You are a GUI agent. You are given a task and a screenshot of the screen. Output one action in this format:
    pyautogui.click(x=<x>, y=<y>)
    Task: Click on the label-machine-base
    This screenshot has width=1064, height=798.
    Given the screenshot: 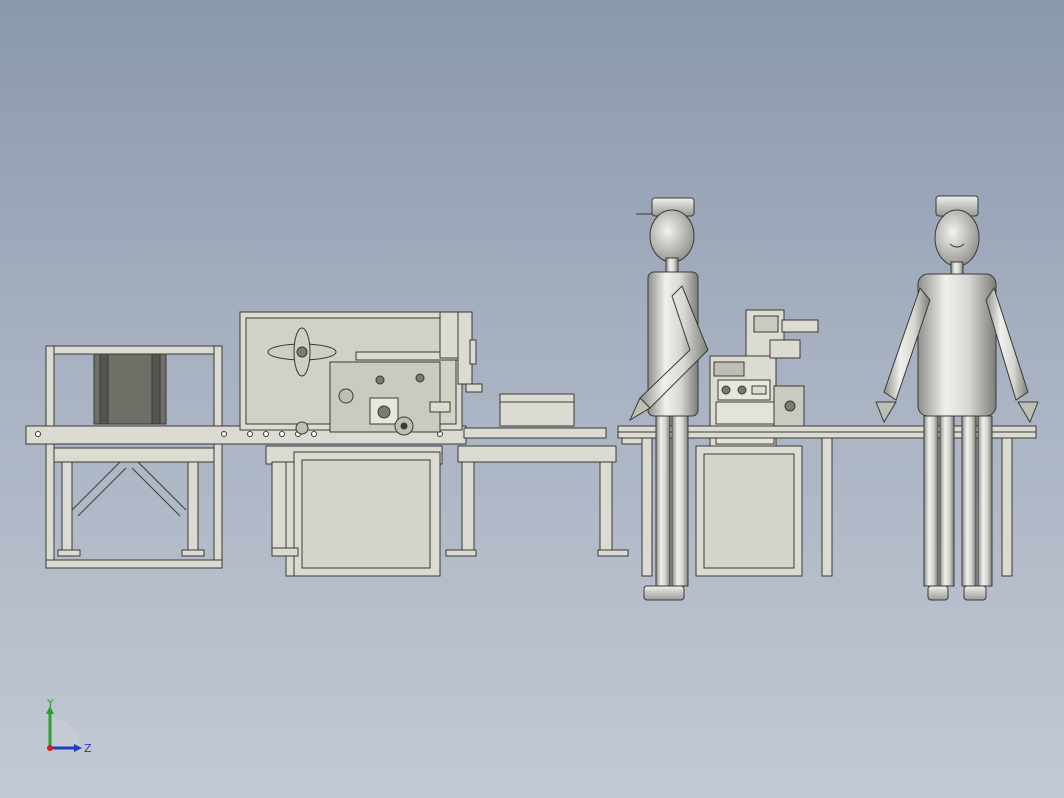 What is the action you would take?
    pyautogui.click(x=749, y=511)
    